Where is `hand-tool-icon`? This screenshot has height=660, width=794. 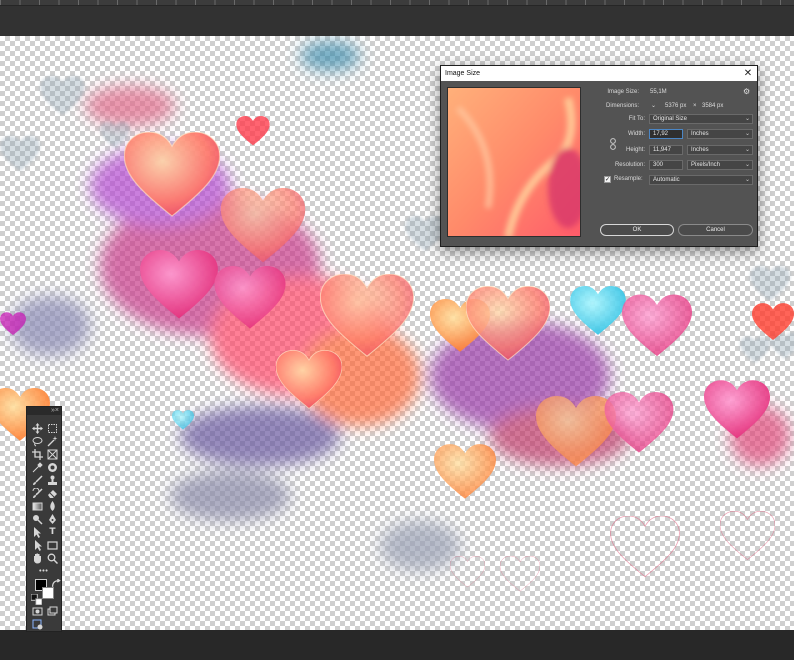 hand-tool-icon is located at coordinates (37, 558).